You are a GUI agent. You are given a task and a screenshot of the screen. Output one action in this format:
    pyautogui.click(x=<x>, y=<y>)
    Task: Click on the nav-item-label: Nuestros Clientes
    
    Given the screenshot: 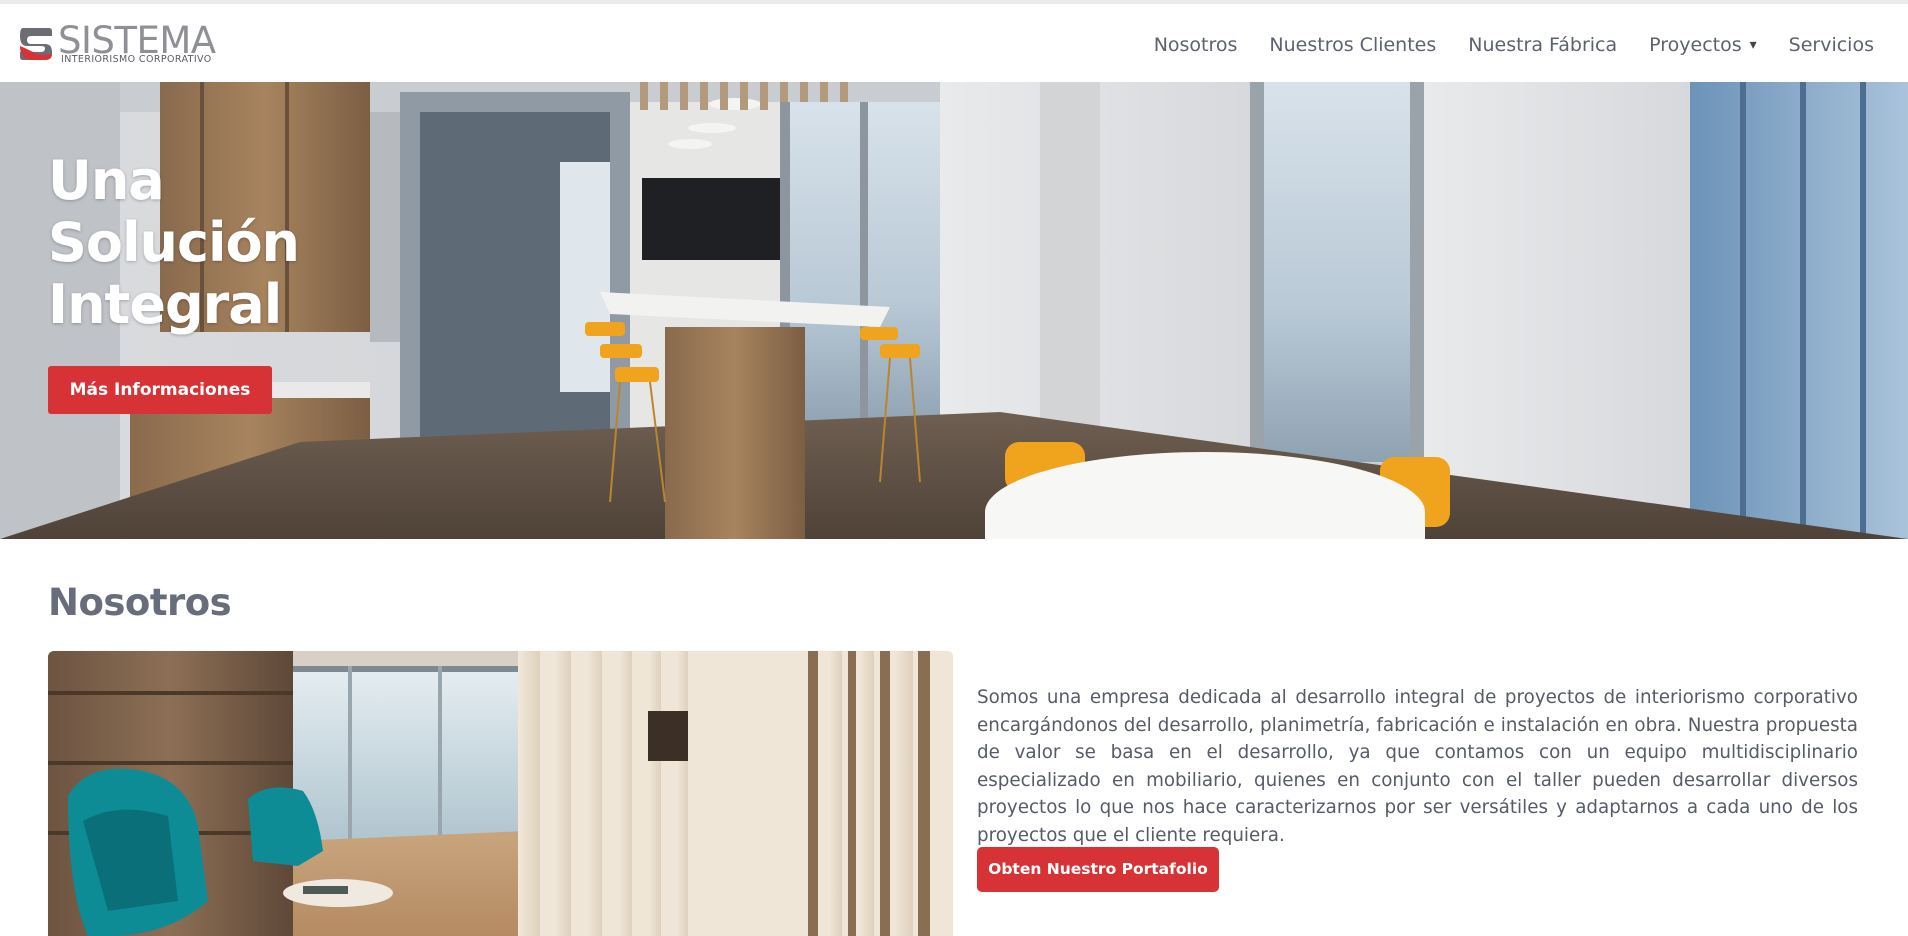 What is the action you would take?
    pyautogui.click(x=1353, y=45)
    